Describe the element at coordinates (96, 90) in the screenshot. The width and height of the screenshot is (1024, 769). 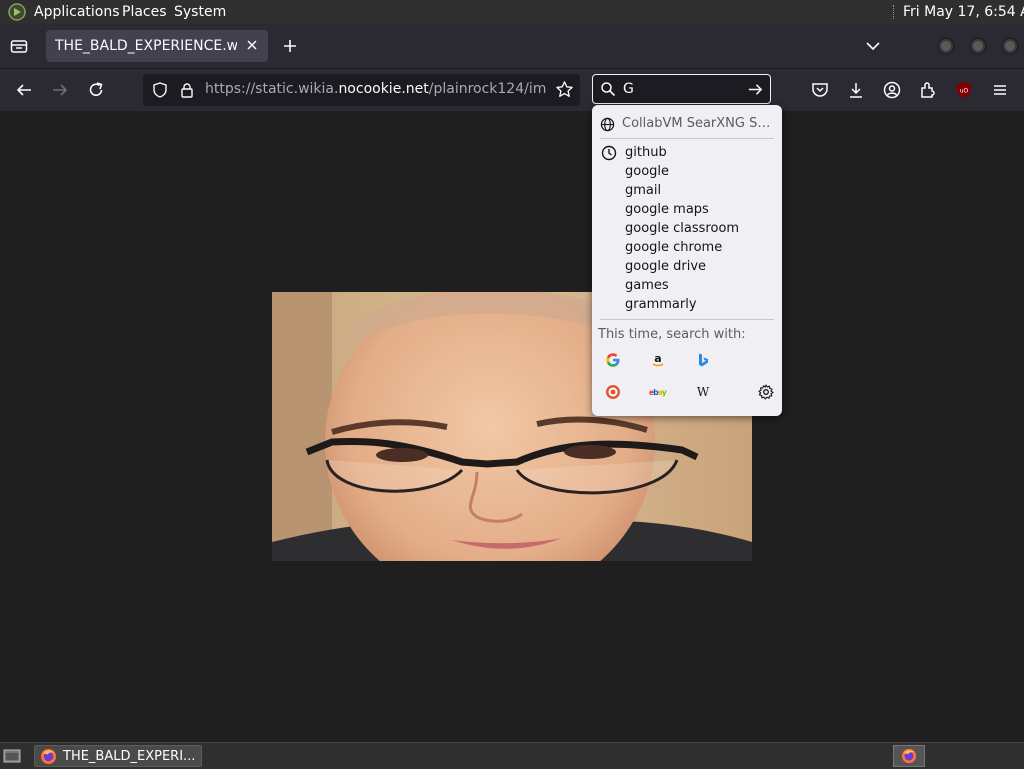
I see `reload-icon` at that location.